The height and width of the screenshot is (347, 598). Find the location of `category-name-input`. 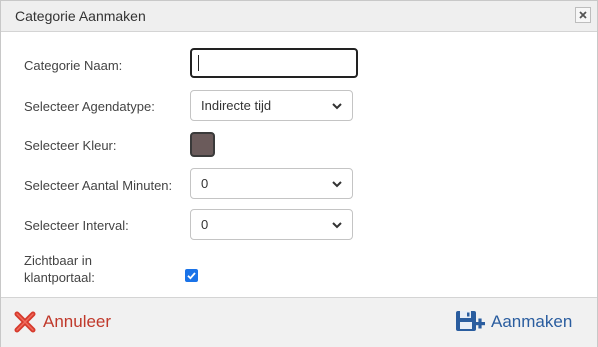

category-name-input is located at coordinates (274, 63).